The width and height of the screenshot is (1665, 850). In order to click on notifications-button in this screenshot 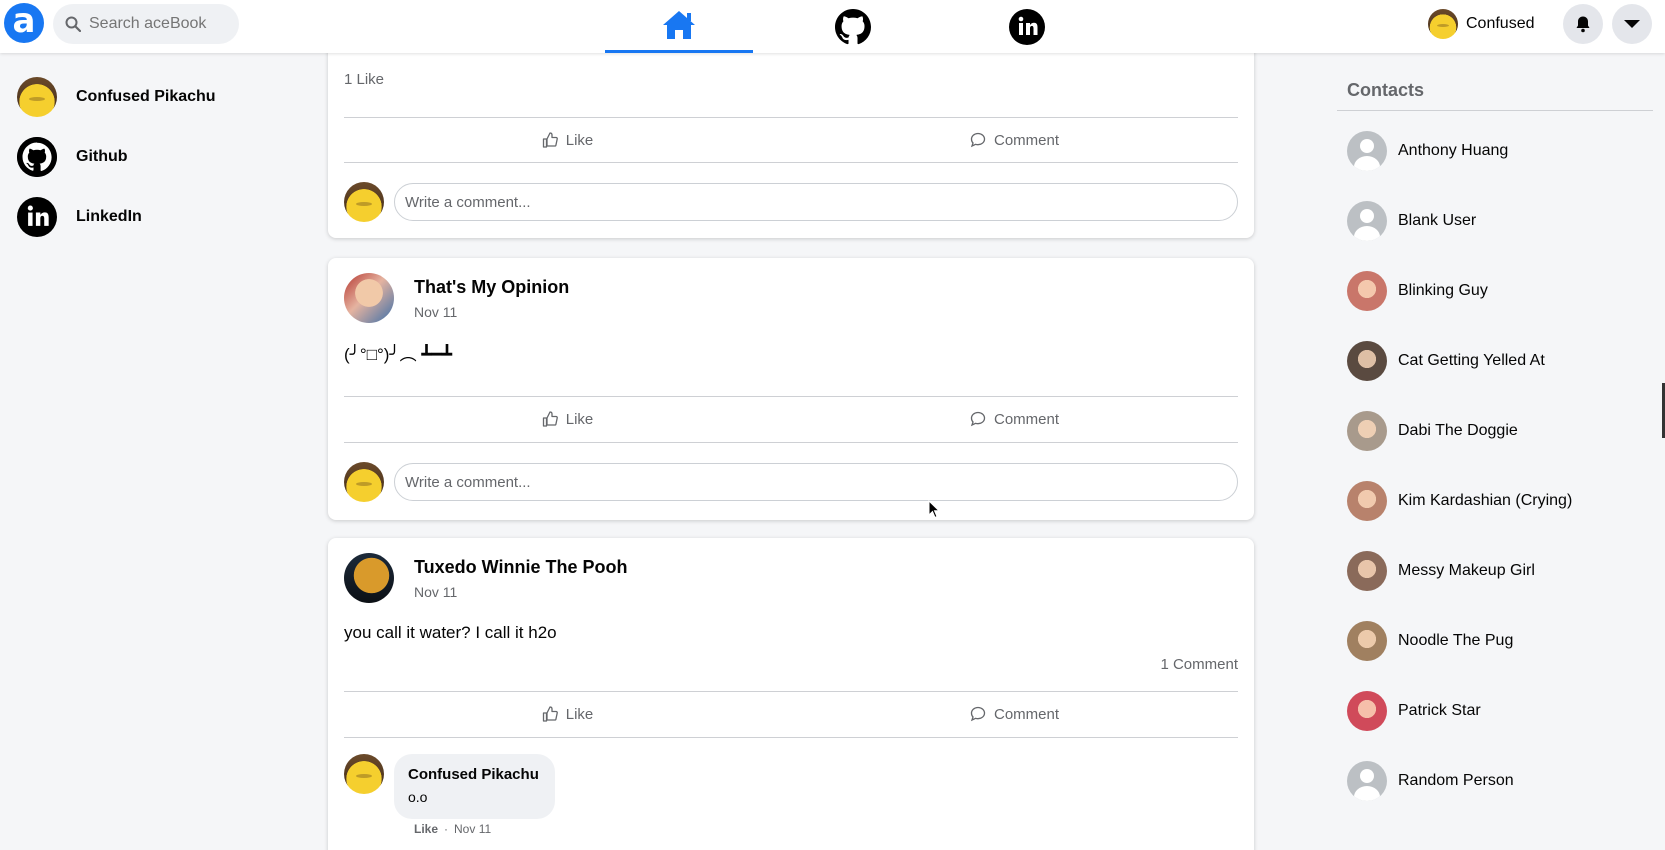, I will do `click(1583, 24)`.